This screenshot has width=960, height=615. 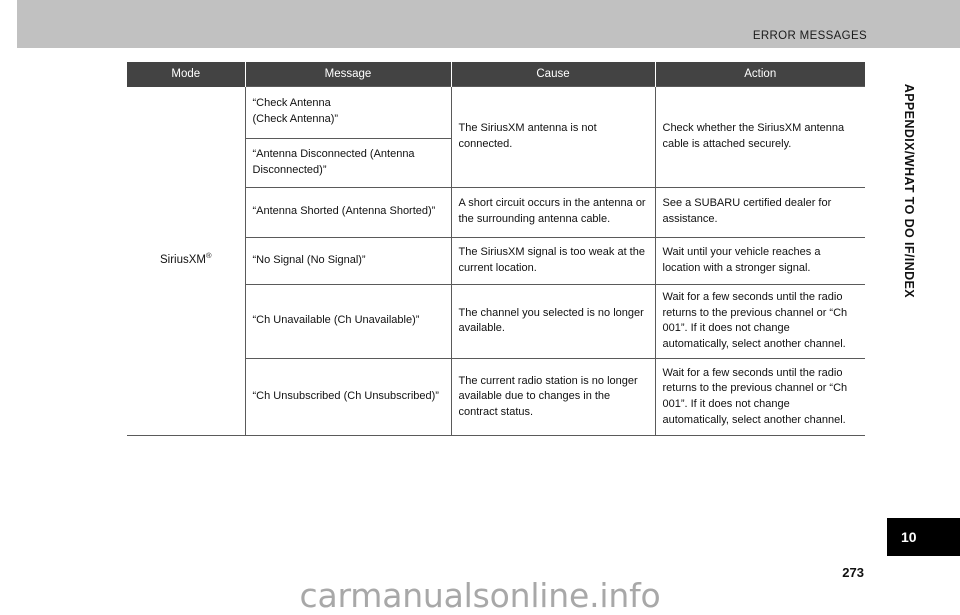 I want to click on column-header-message: Message, so click(x=348, y=74).